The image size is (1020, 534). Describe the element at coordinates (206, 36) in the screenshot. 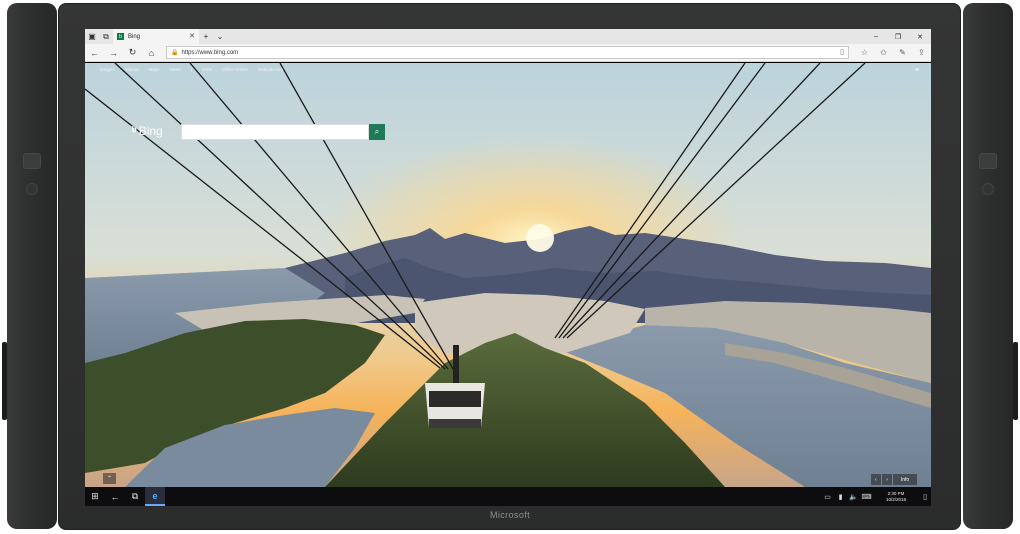

I see `new-tab-button: +` at that location.